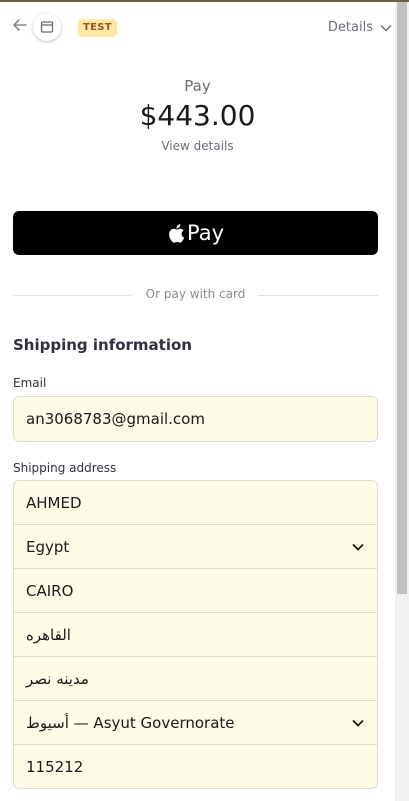 This screenshot has width=409, height=801. I want to click on address-line2-field: مدينه نصر, so click(195, 678).